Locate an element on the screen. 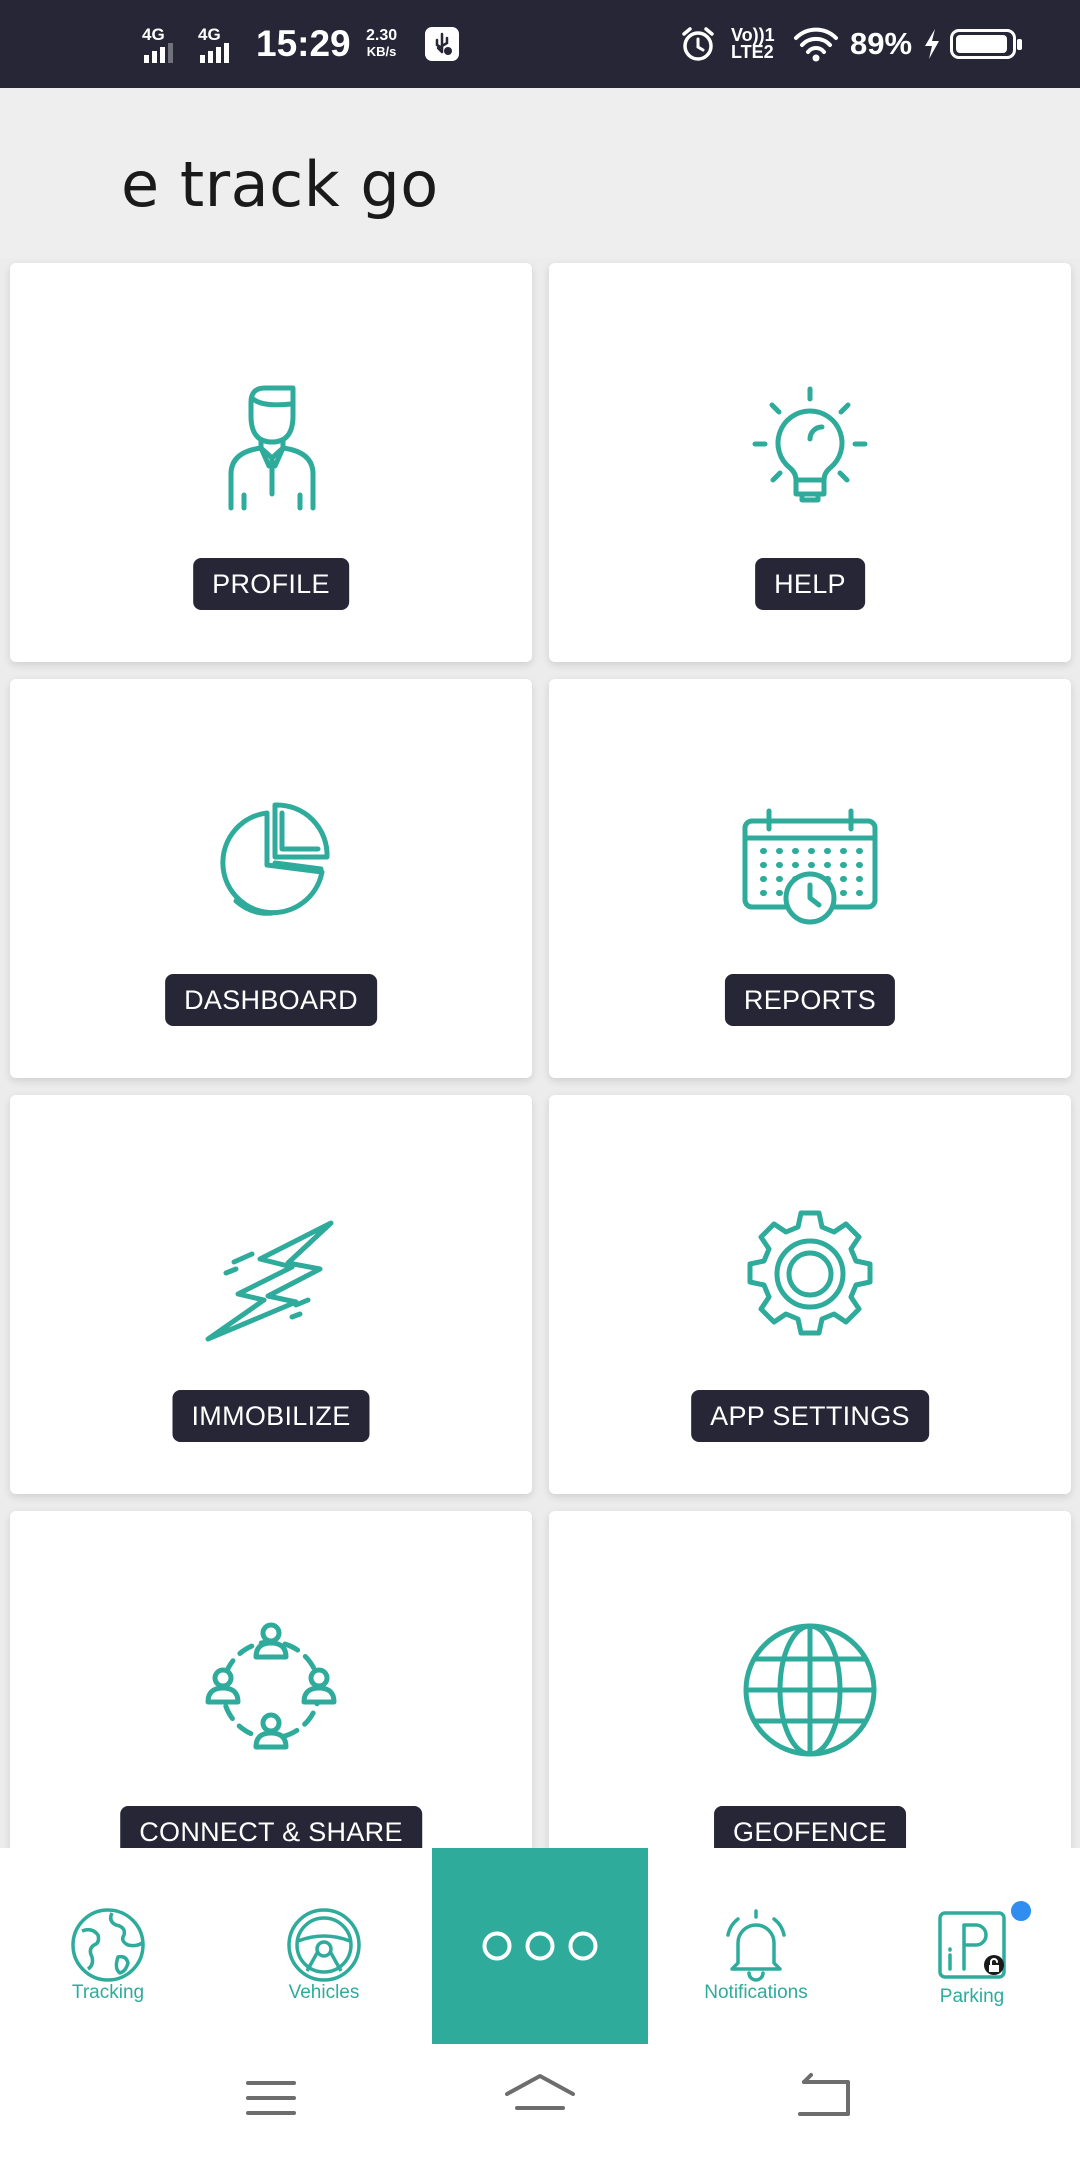 The image size is (1080, 2160). network-speed-unit: KB/s is located at coordinates (381, 51).